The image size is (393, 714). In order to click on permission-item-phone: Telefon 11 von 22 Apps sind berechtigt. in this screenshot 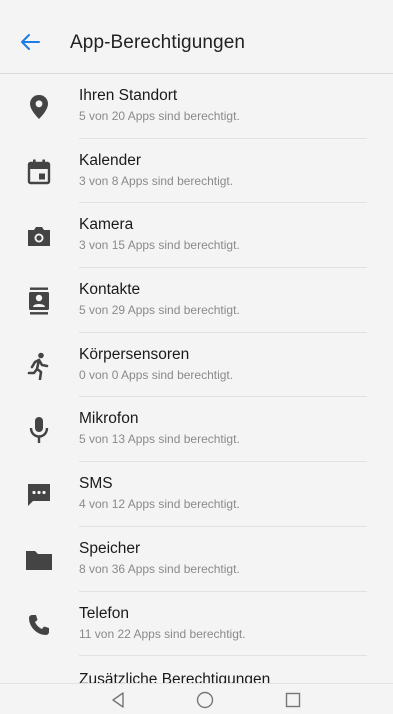, I will do `click(196, 624)`.